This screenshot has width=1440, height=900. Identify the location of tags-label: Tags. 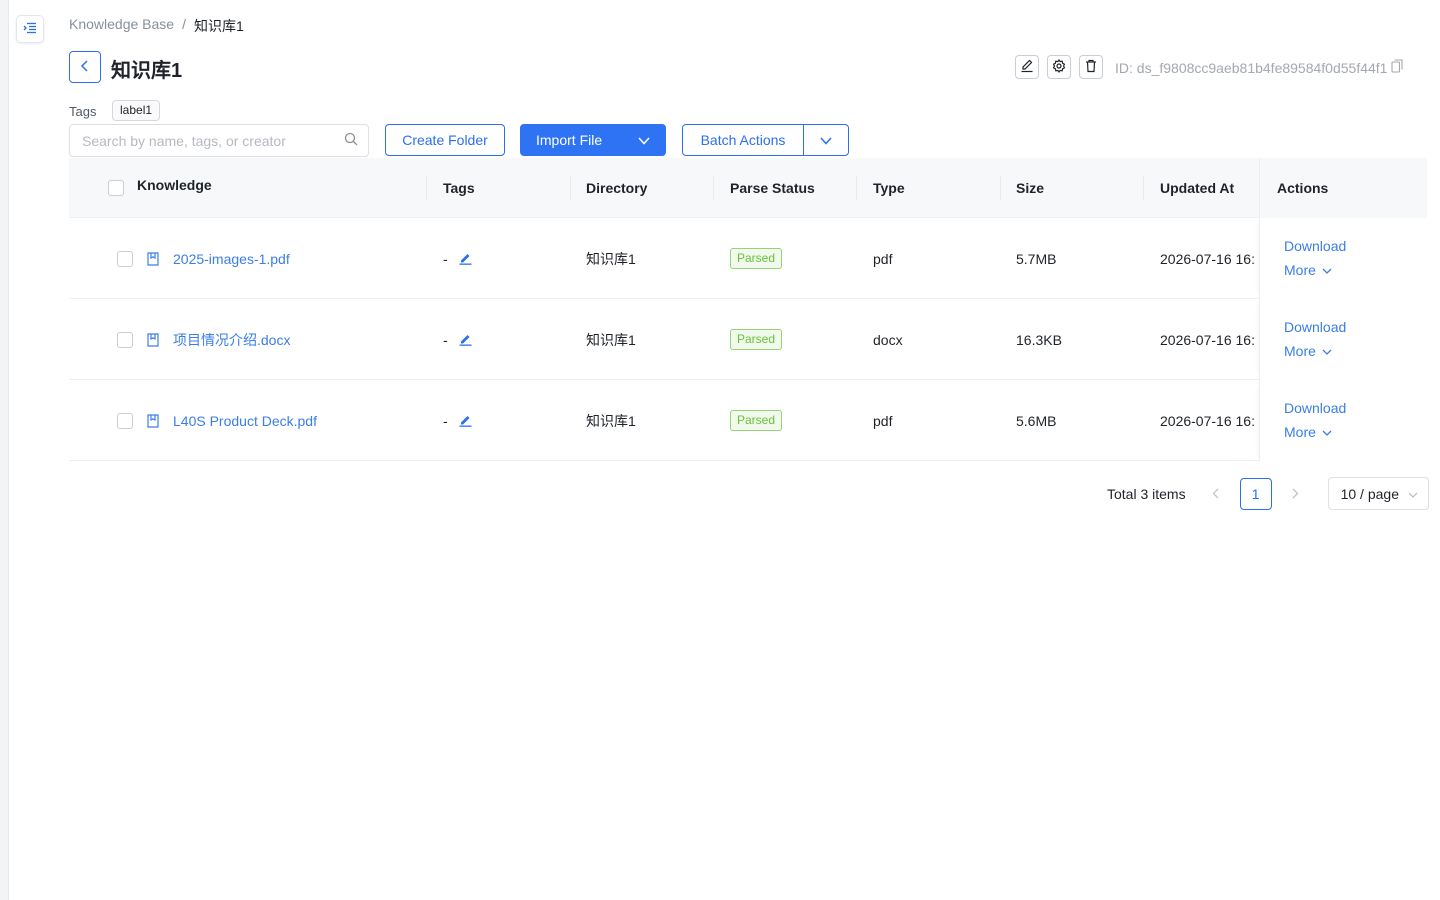
(83, 111).